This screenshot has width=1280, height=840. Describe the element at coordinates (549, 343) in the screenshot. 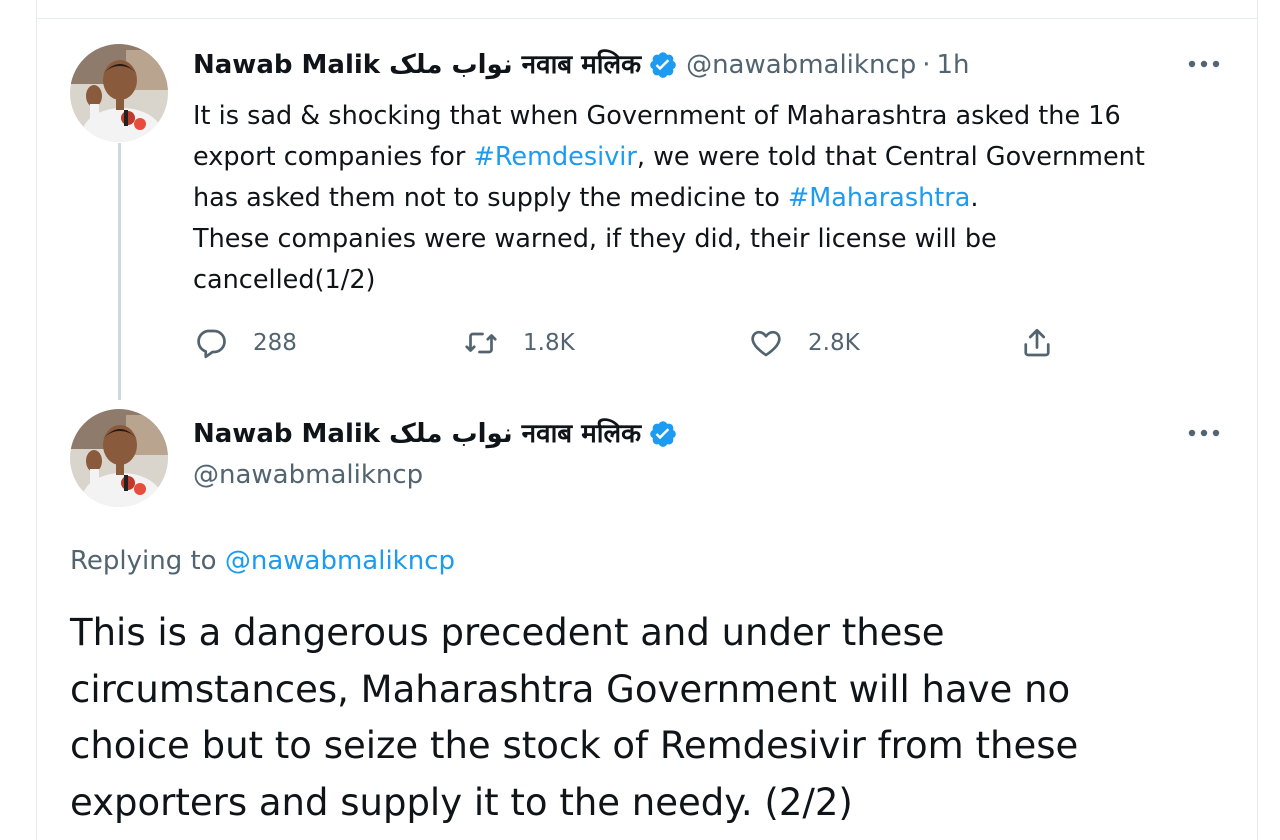

I see `retweet-count: 1.8K` at that location.